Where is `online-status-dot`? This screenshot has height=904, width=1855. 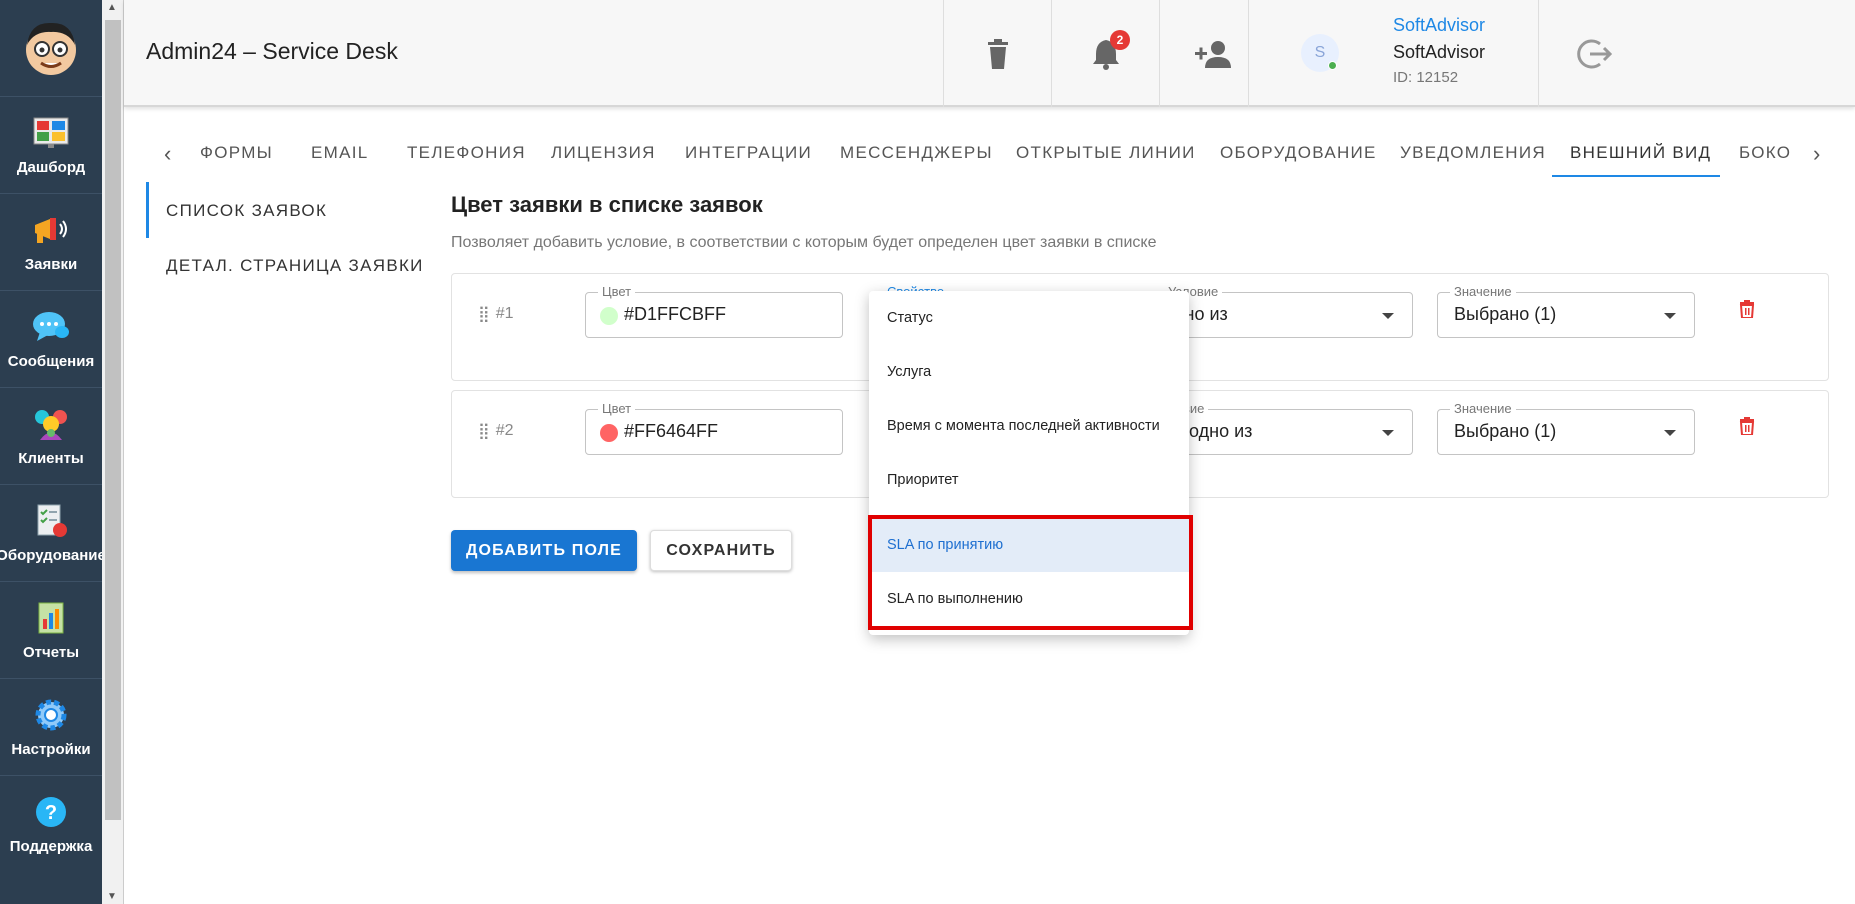 online-status-dot is located at coordinates (1332, 65).